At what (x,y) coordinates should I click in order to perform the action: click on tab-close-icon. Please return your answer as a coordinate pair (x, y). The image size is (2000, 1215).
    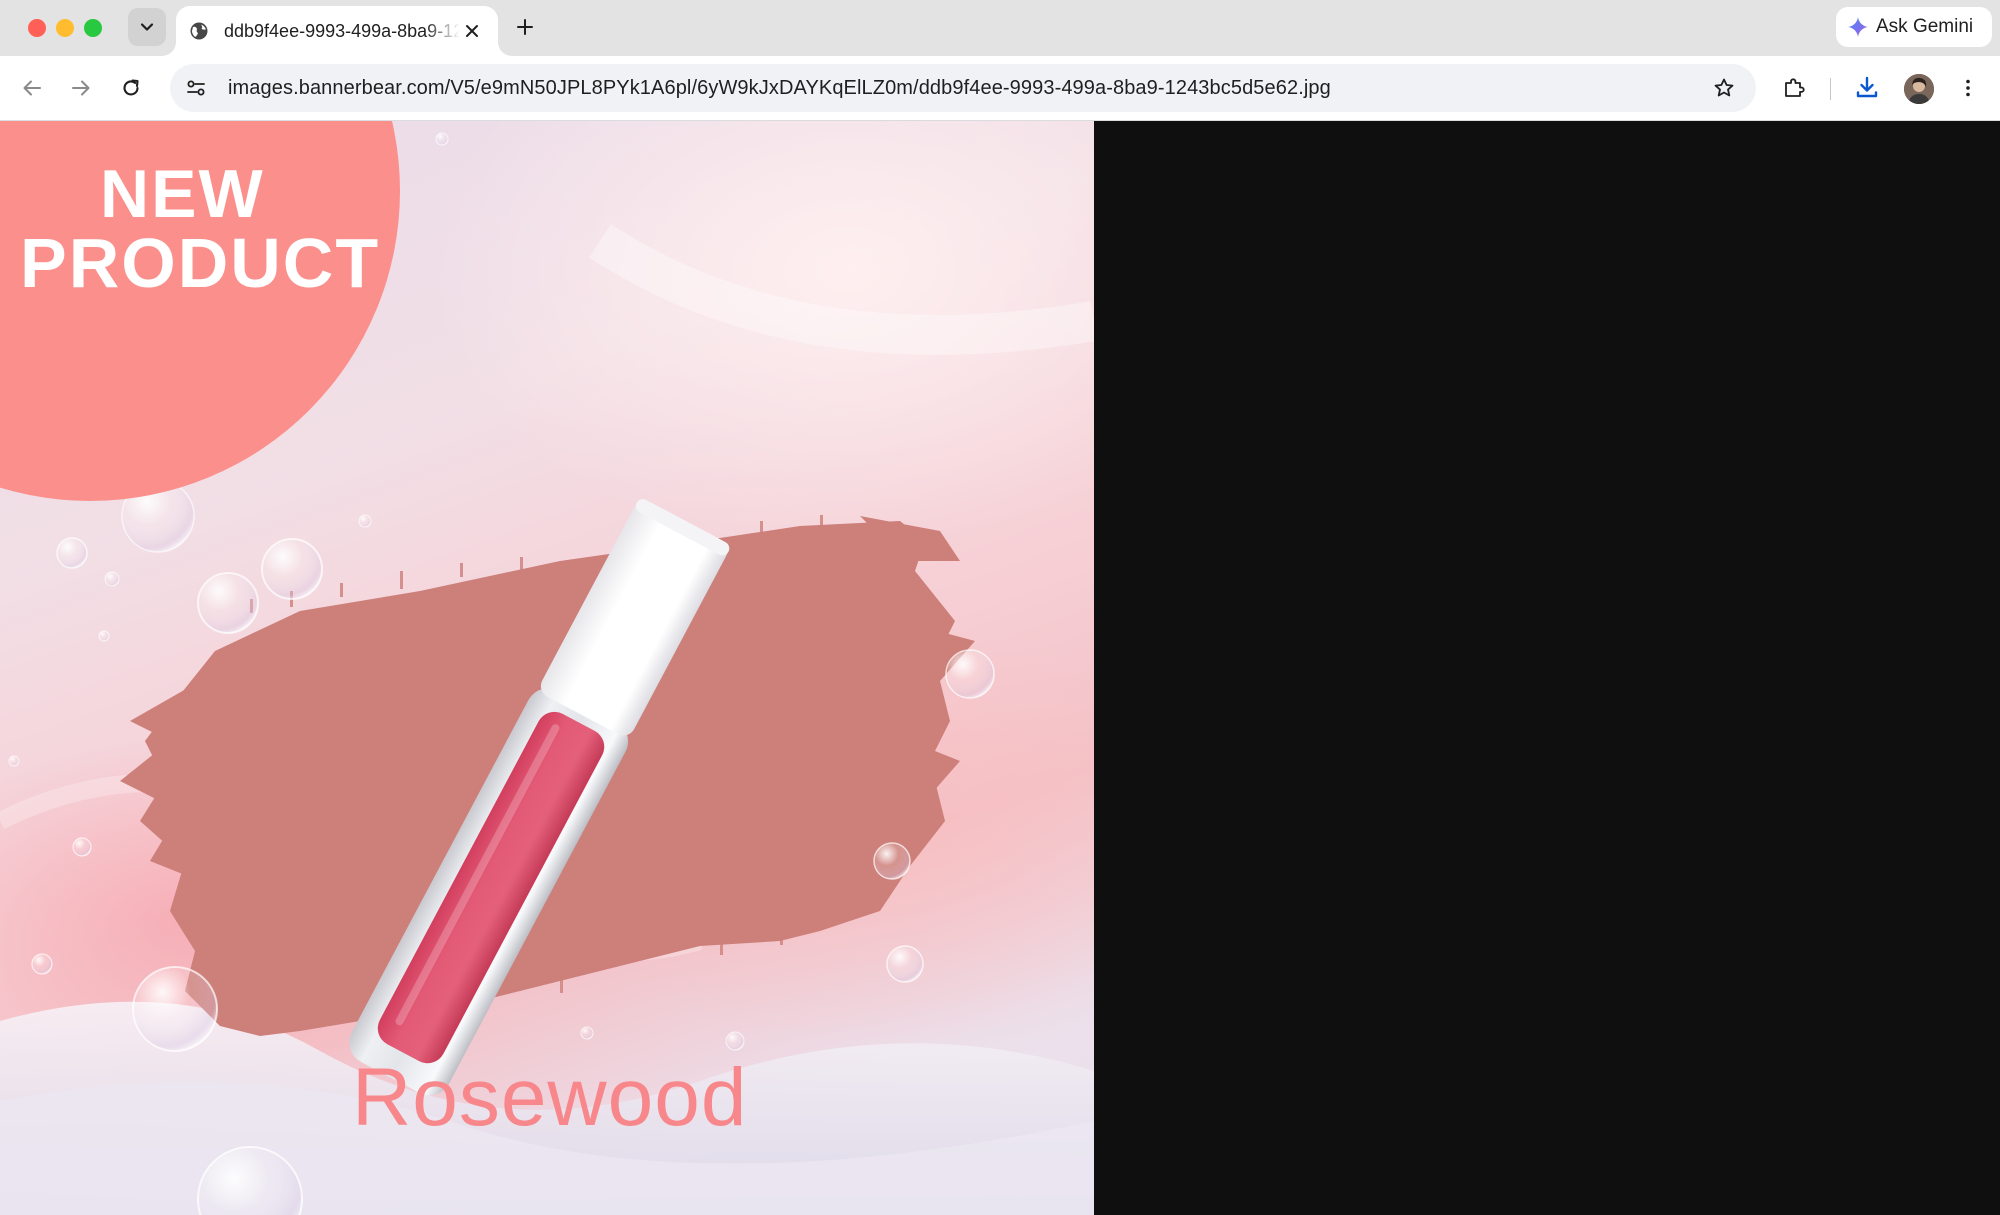
    Looking at the image, I should click on (472, 31).